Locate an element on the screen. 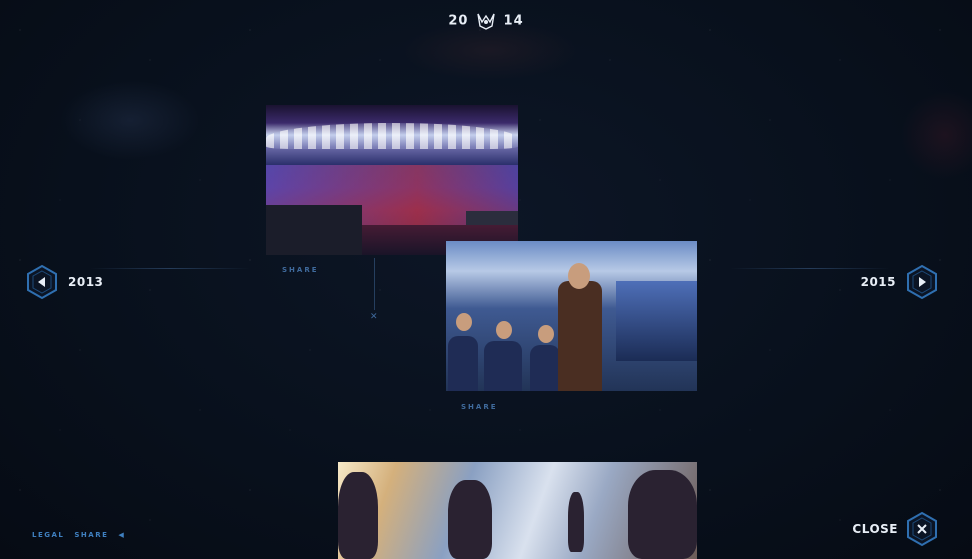 This screenshot has width=972, height=559. gallery-image-team-stage is located at coordinates (571, 316).